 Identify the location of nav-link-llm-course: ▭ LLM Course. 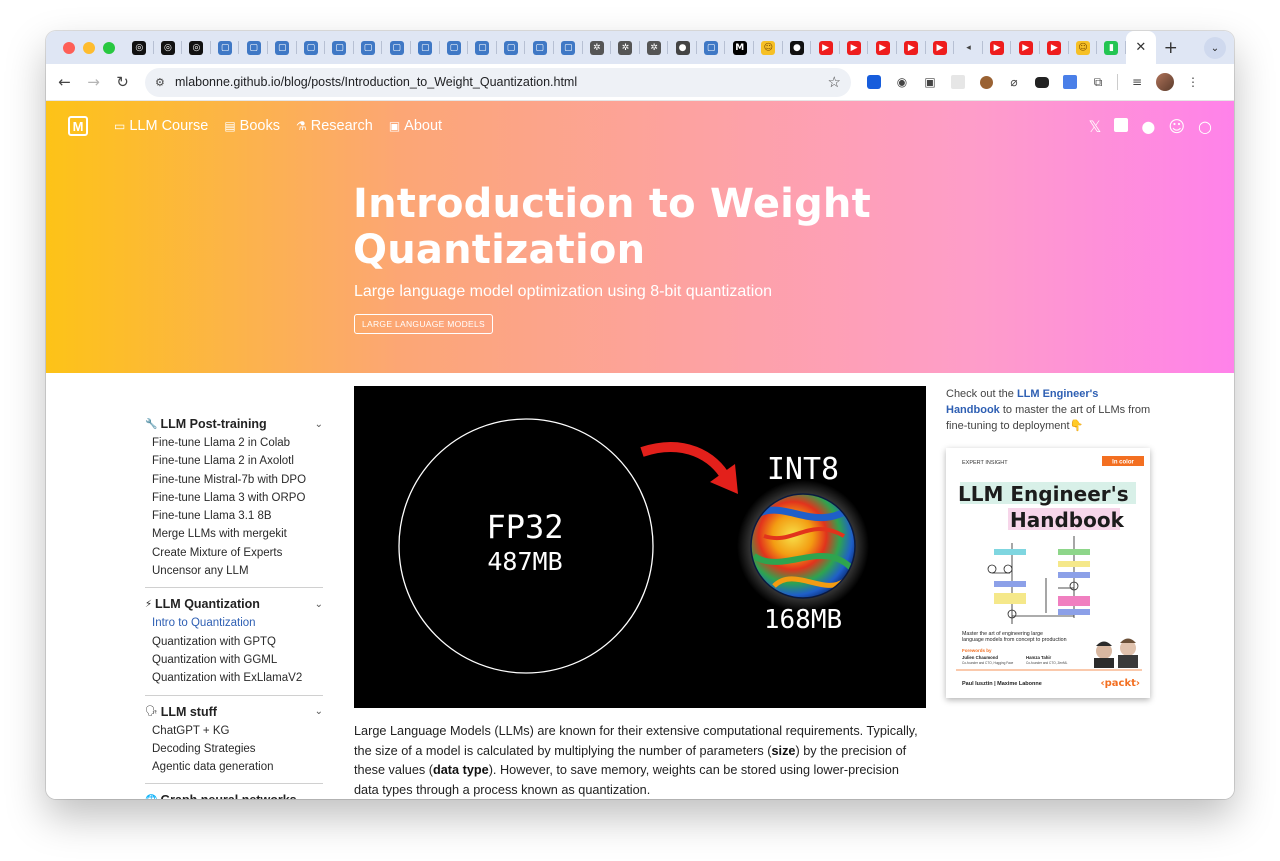
(161, 126).